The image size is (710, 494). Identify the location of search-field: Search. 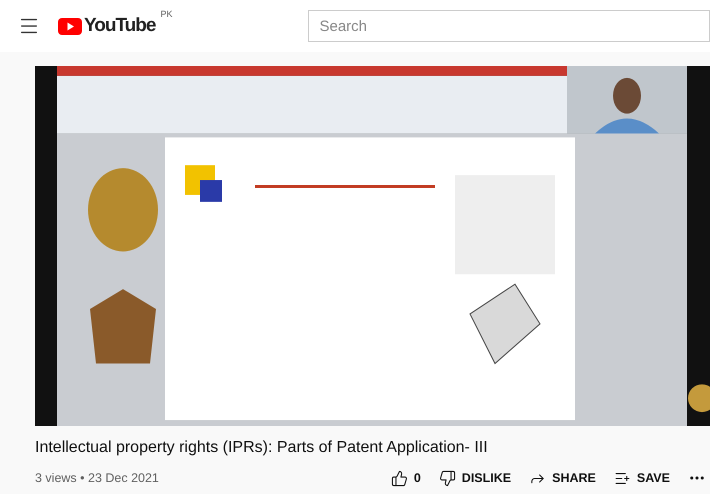
(509, 26).